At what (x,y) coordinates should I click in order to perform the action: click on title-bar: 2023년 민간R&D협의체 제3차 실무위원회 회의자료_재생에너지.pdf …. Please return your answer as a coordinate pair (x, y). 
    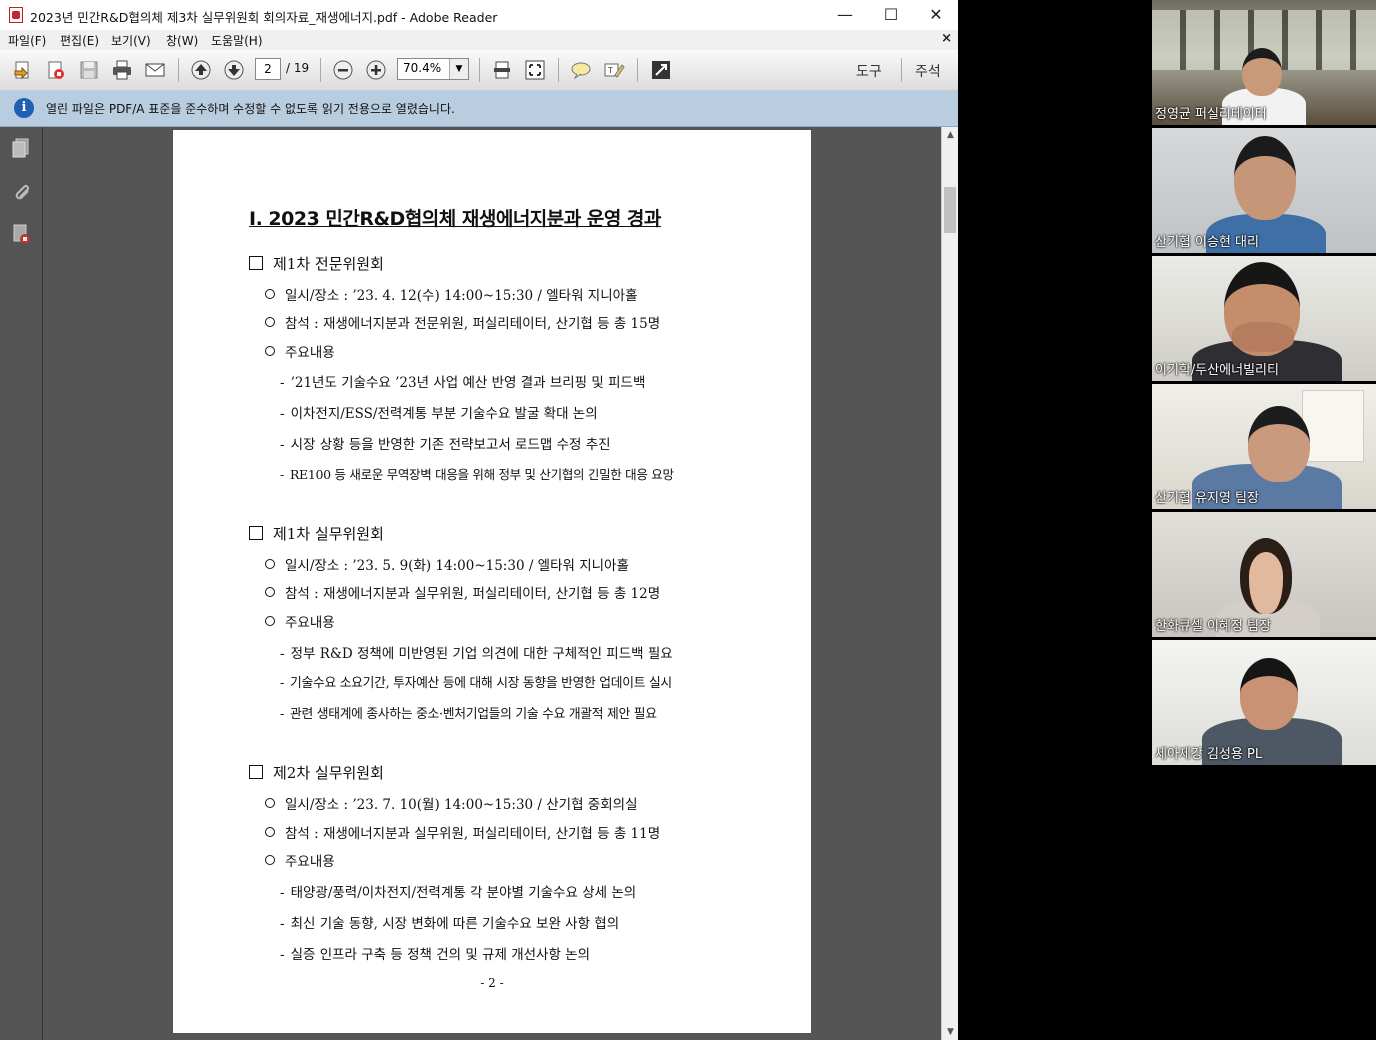
    Looking at the image, I should click on (479, 15).